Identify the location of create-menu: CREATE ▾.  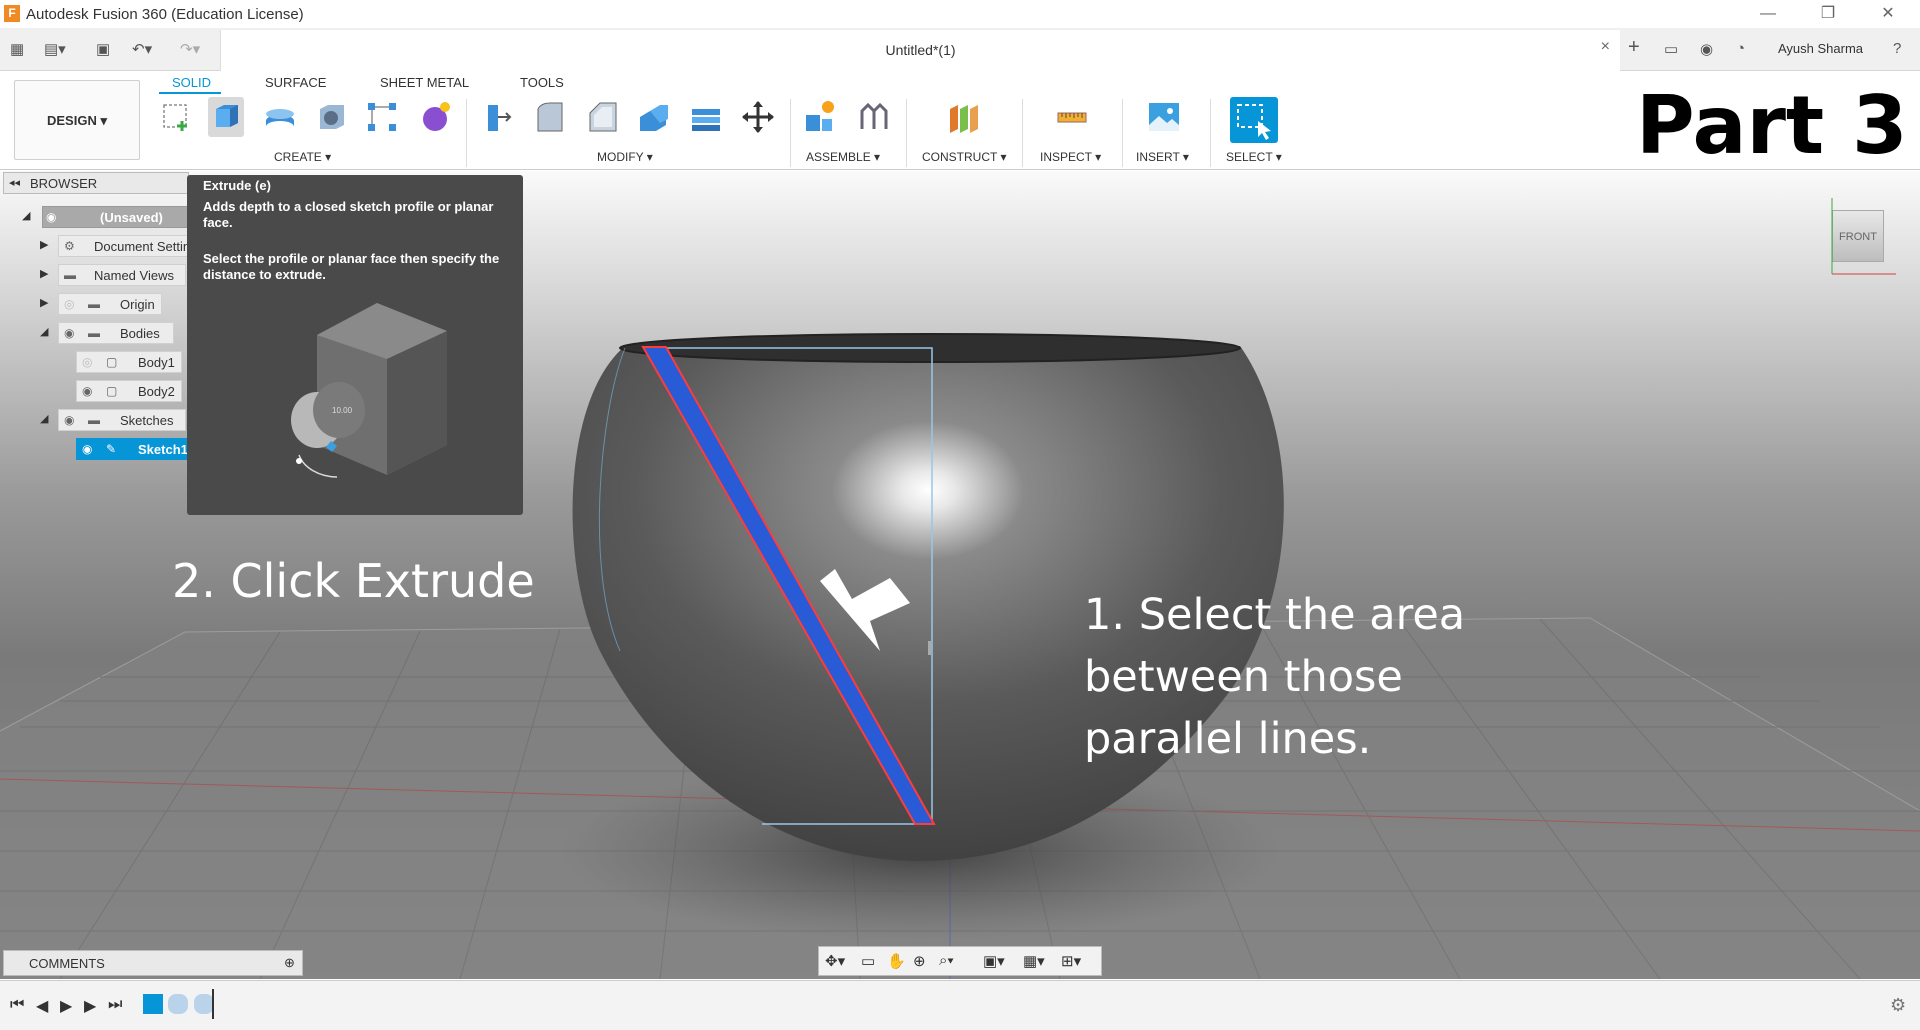
(302, 157).